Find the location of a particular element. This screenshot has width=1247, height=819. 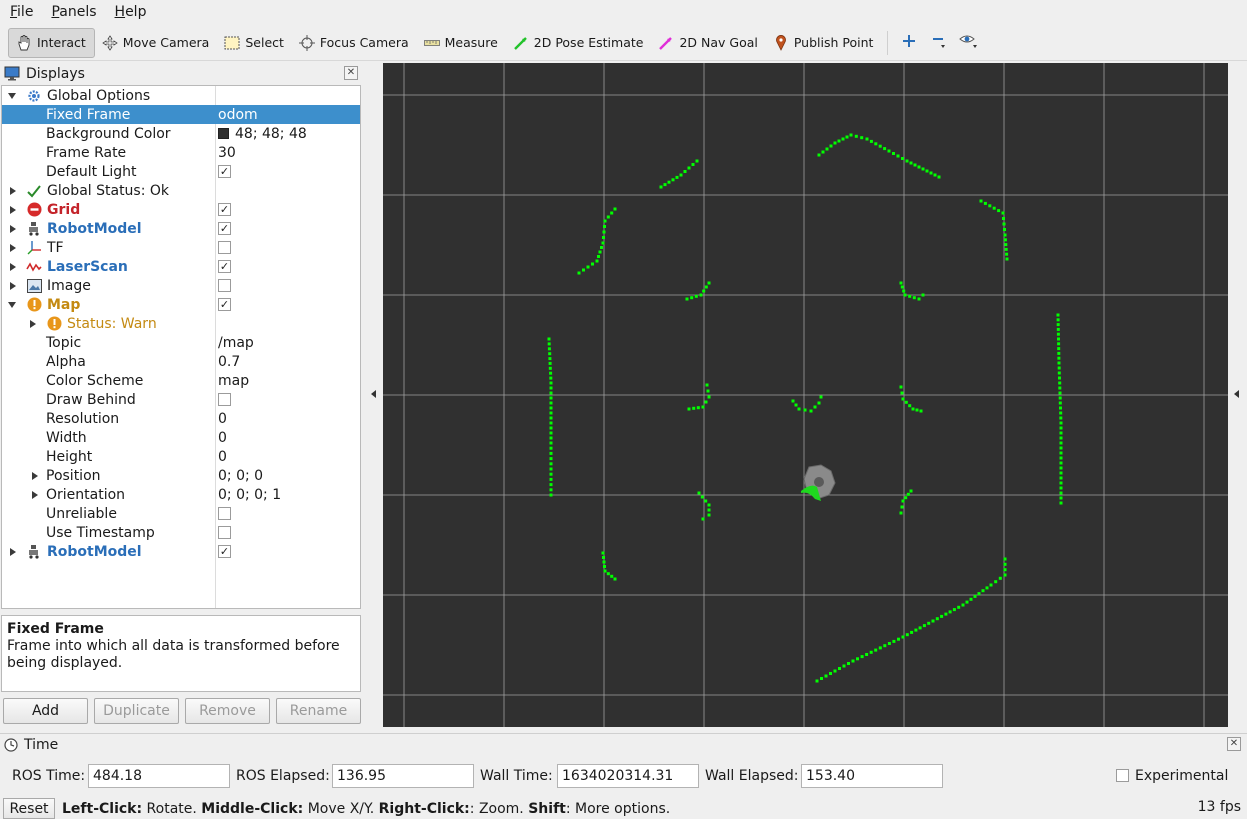

background-color-value: 48; 48; 48 is located at coordinates (262, 134).